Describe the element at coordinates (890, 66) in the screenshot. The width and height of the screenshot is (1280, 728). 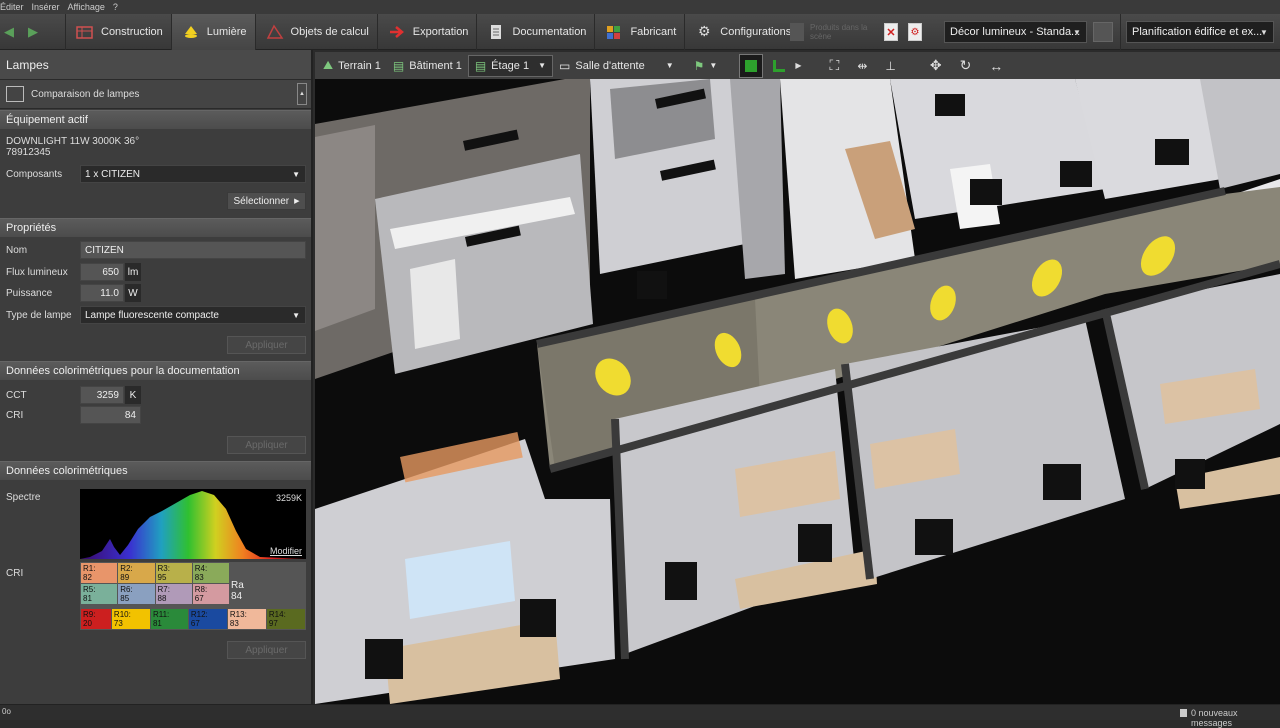
I see `axis-icon: ⊥` at that location.